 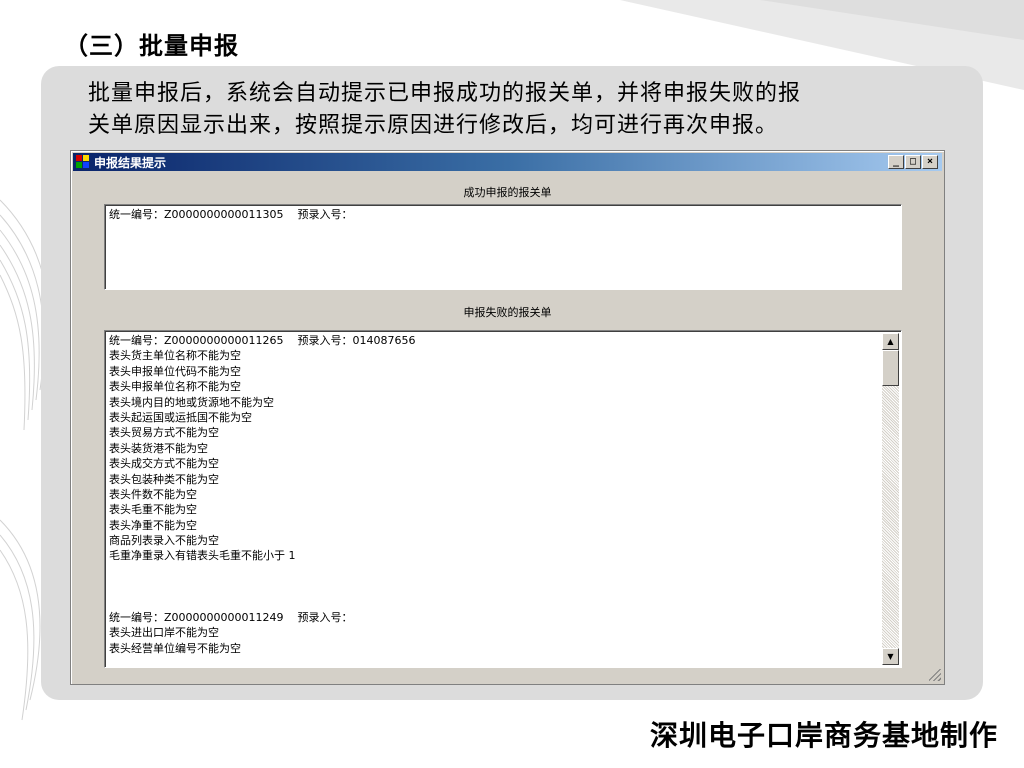 I want to click on success-line: 统一编号：Z0000000000011305 预录入号：, so click(x=231, y=214).